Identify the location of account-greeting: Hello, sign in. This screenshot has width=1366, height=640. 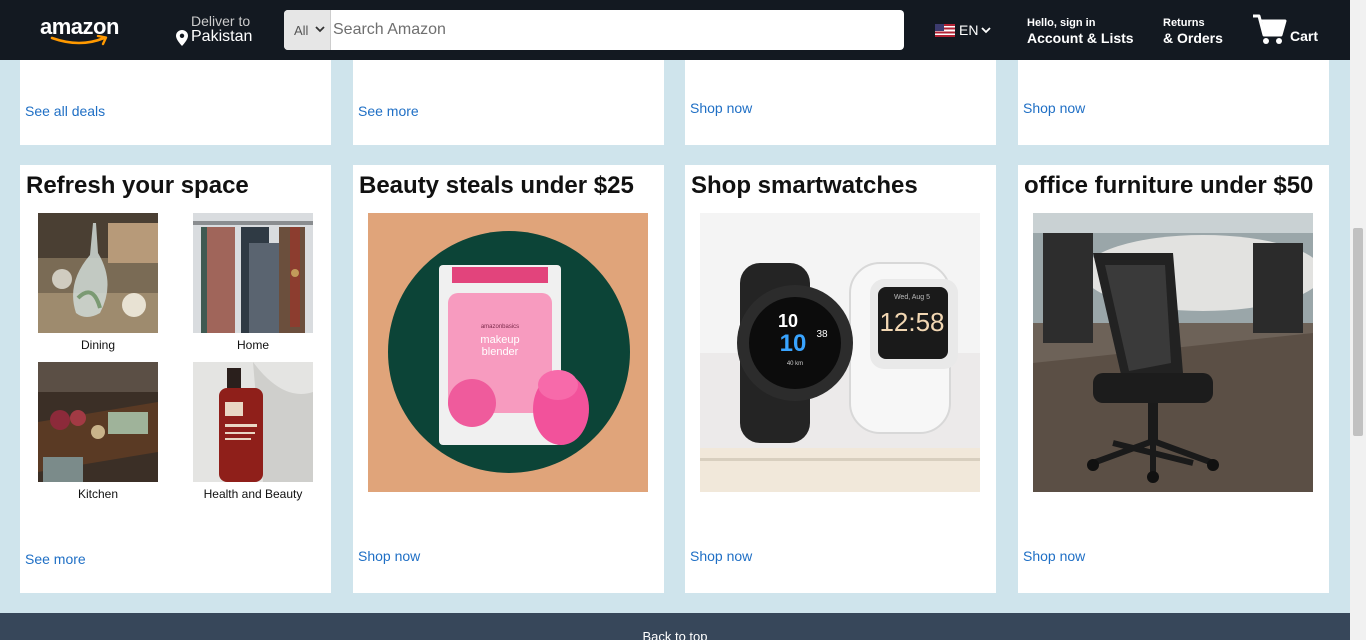
(1061, 23).